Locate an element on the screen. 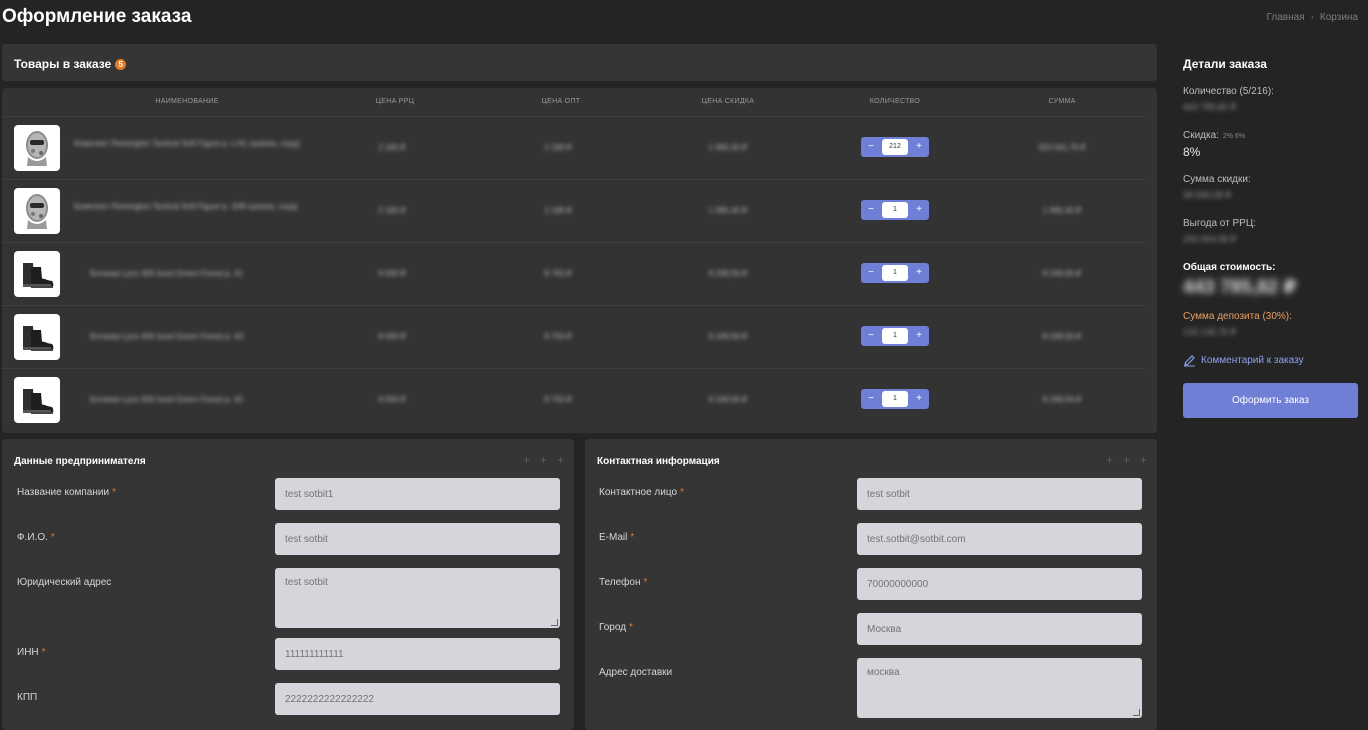 The height and width of the screenshot is (730, 1368). quantity-stepper: − 212 + is located at coordinates (895, 147).